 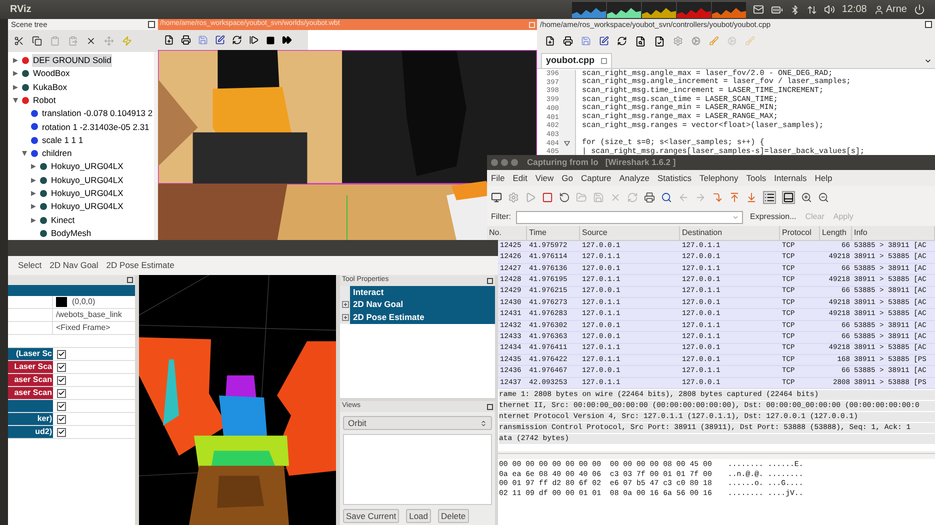 I want to click on menu-item: Analyze, so click(x=634, y=178).